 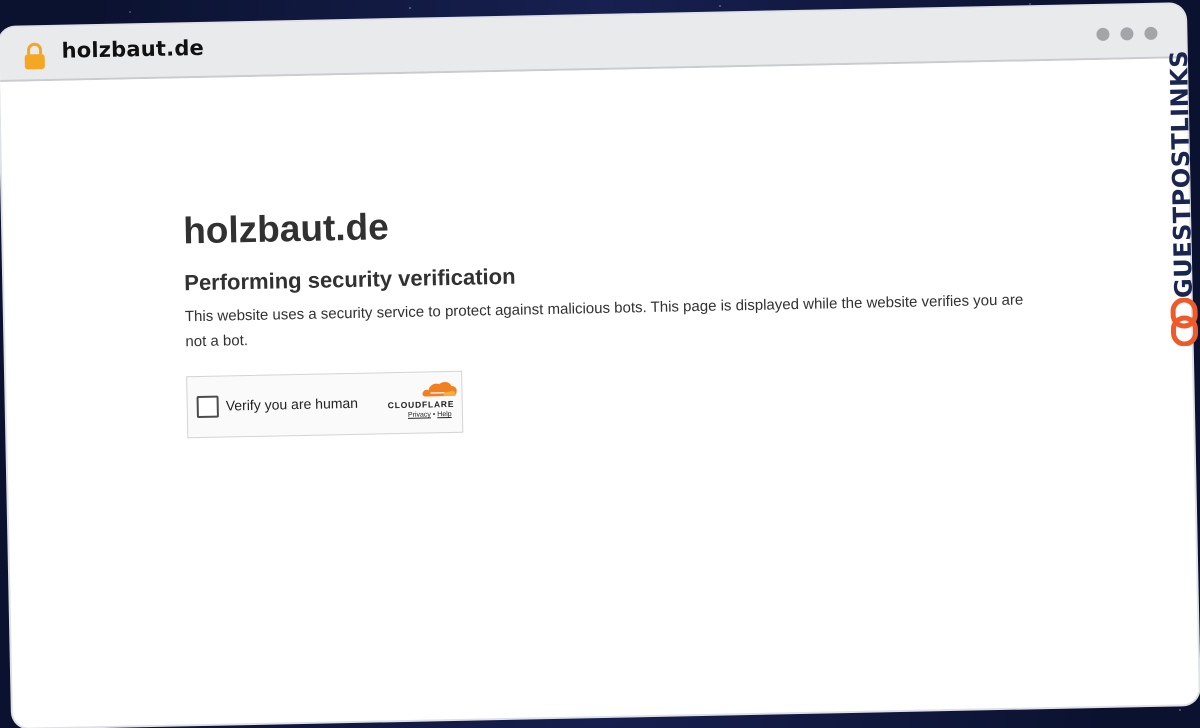 I want to click on cloudflare-cloud-icon, so click(x=439, y=389).